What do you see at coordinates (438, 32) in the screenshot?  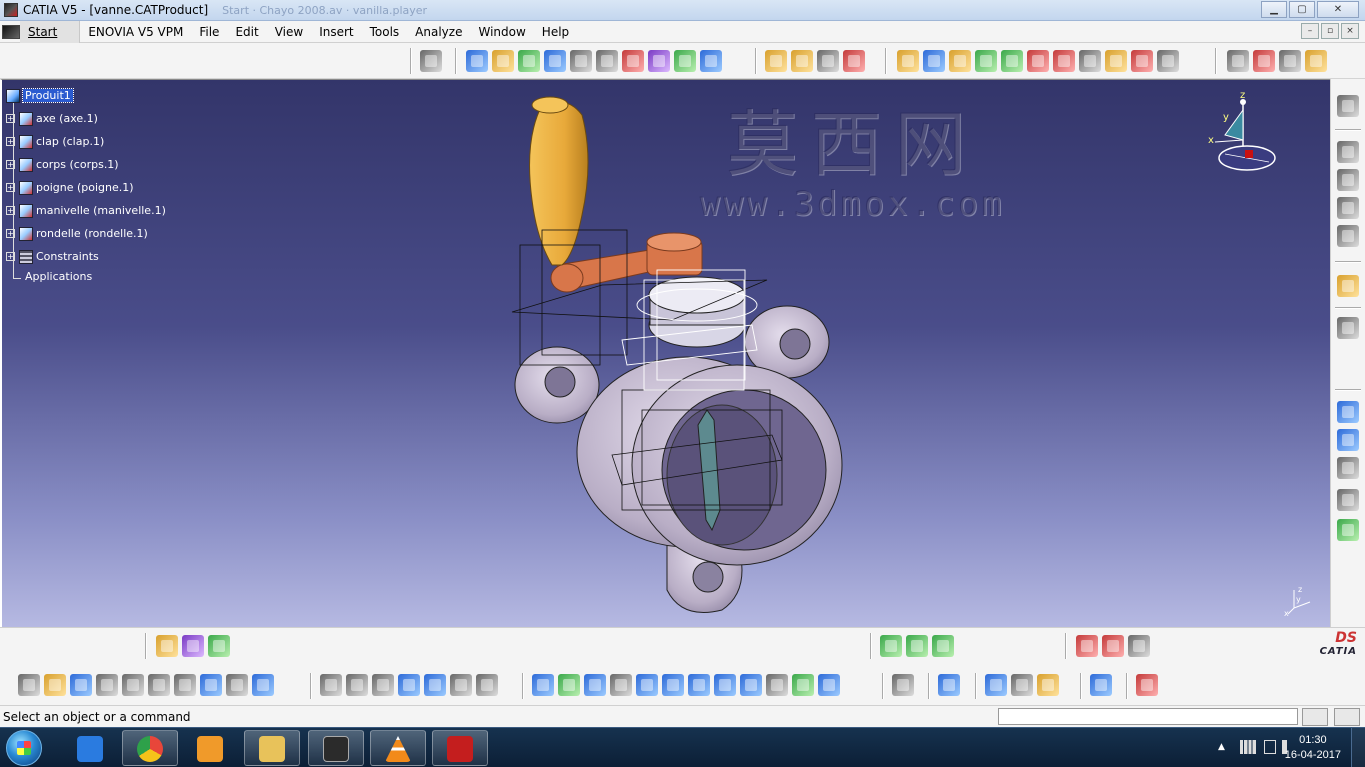 I see `menu-analyze: Analyze` at bounding box center [438, 32].